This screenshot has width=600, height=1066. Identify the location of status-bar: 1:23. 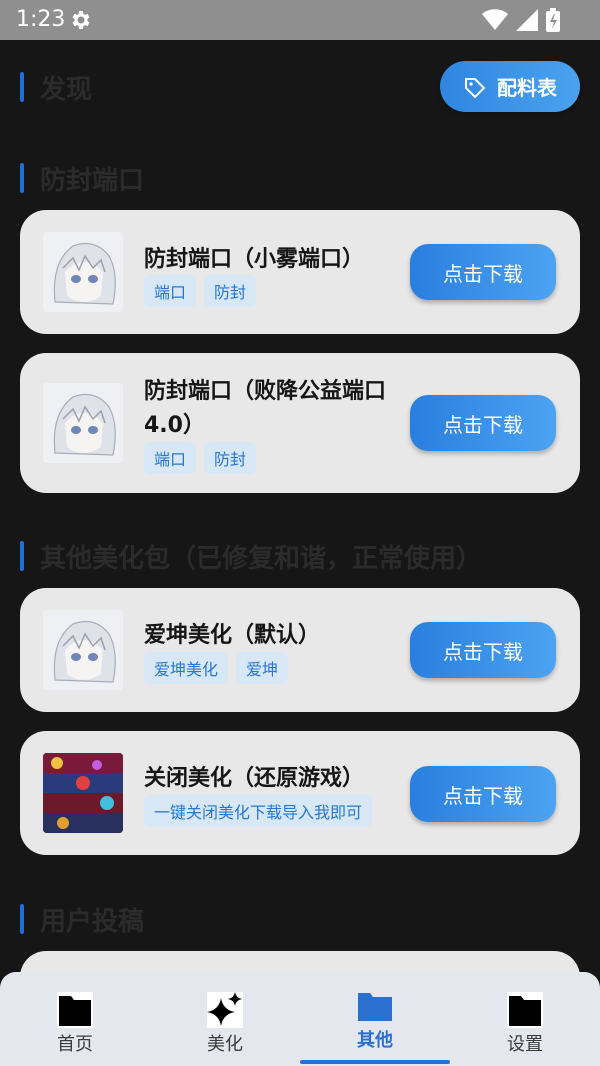
(300, 20).